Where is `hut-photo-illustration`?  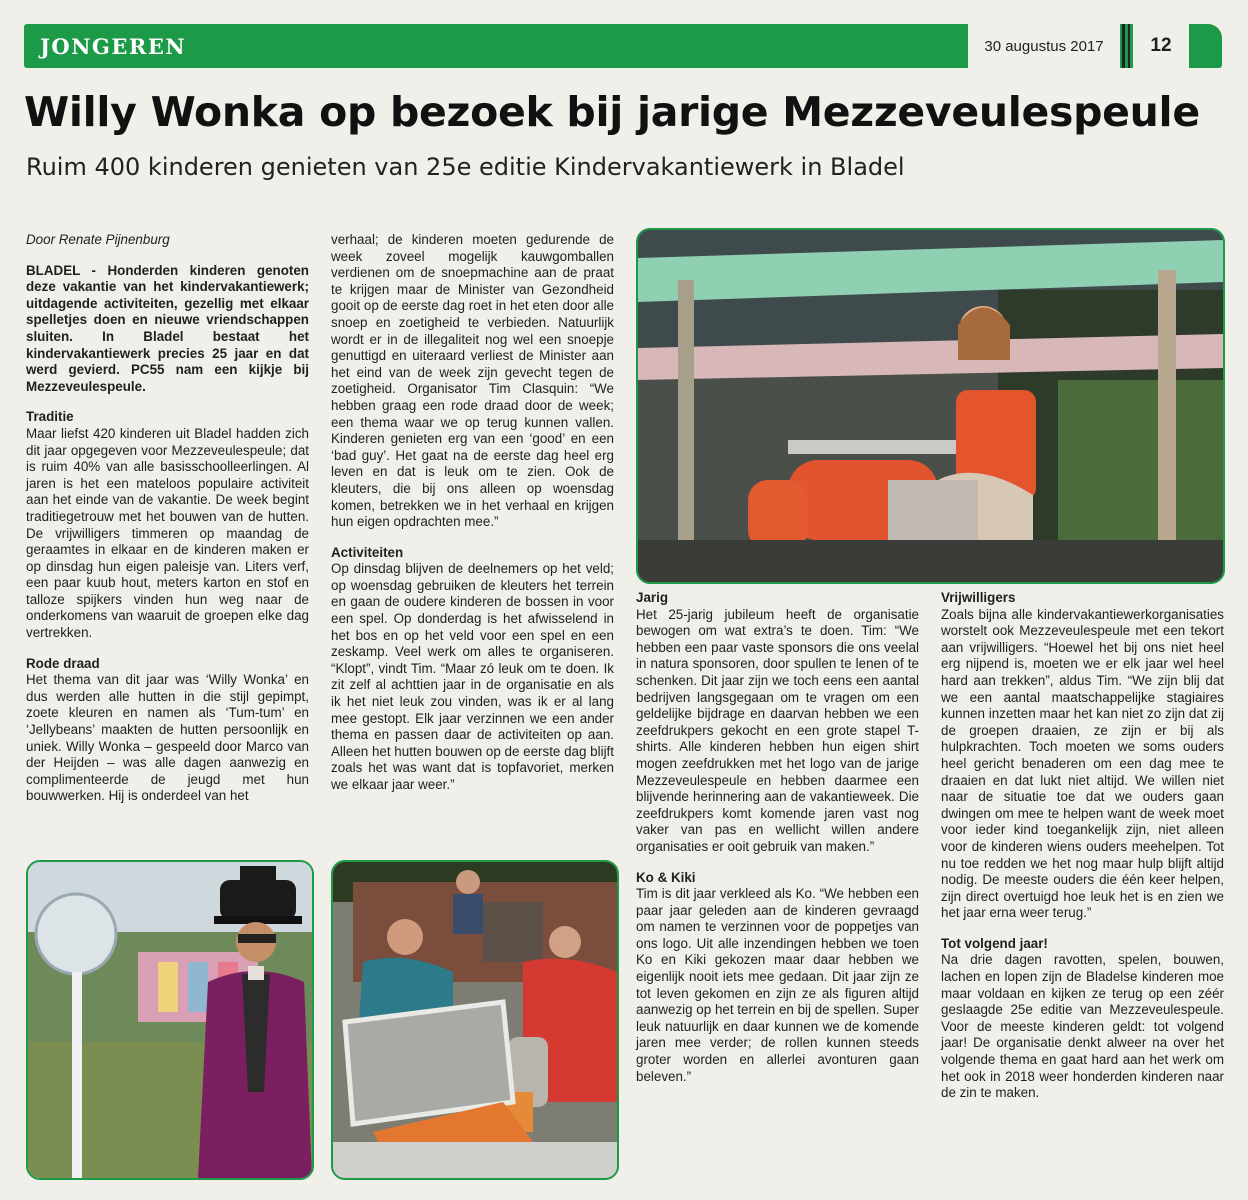
hut-photo-illustration is located at coordinates (930, 406).